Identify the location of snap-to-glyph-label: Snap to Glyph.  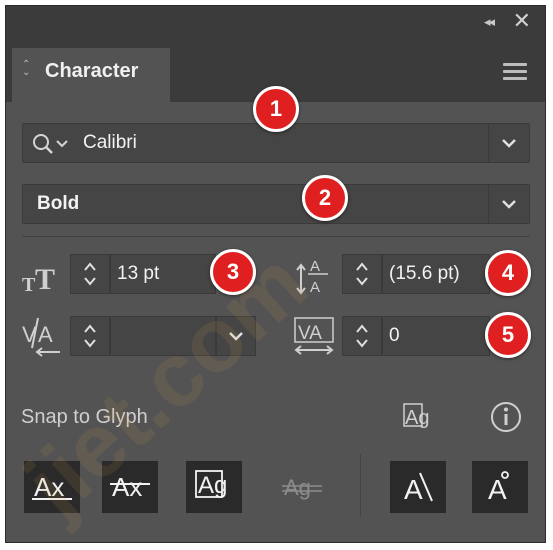
(84, 417).